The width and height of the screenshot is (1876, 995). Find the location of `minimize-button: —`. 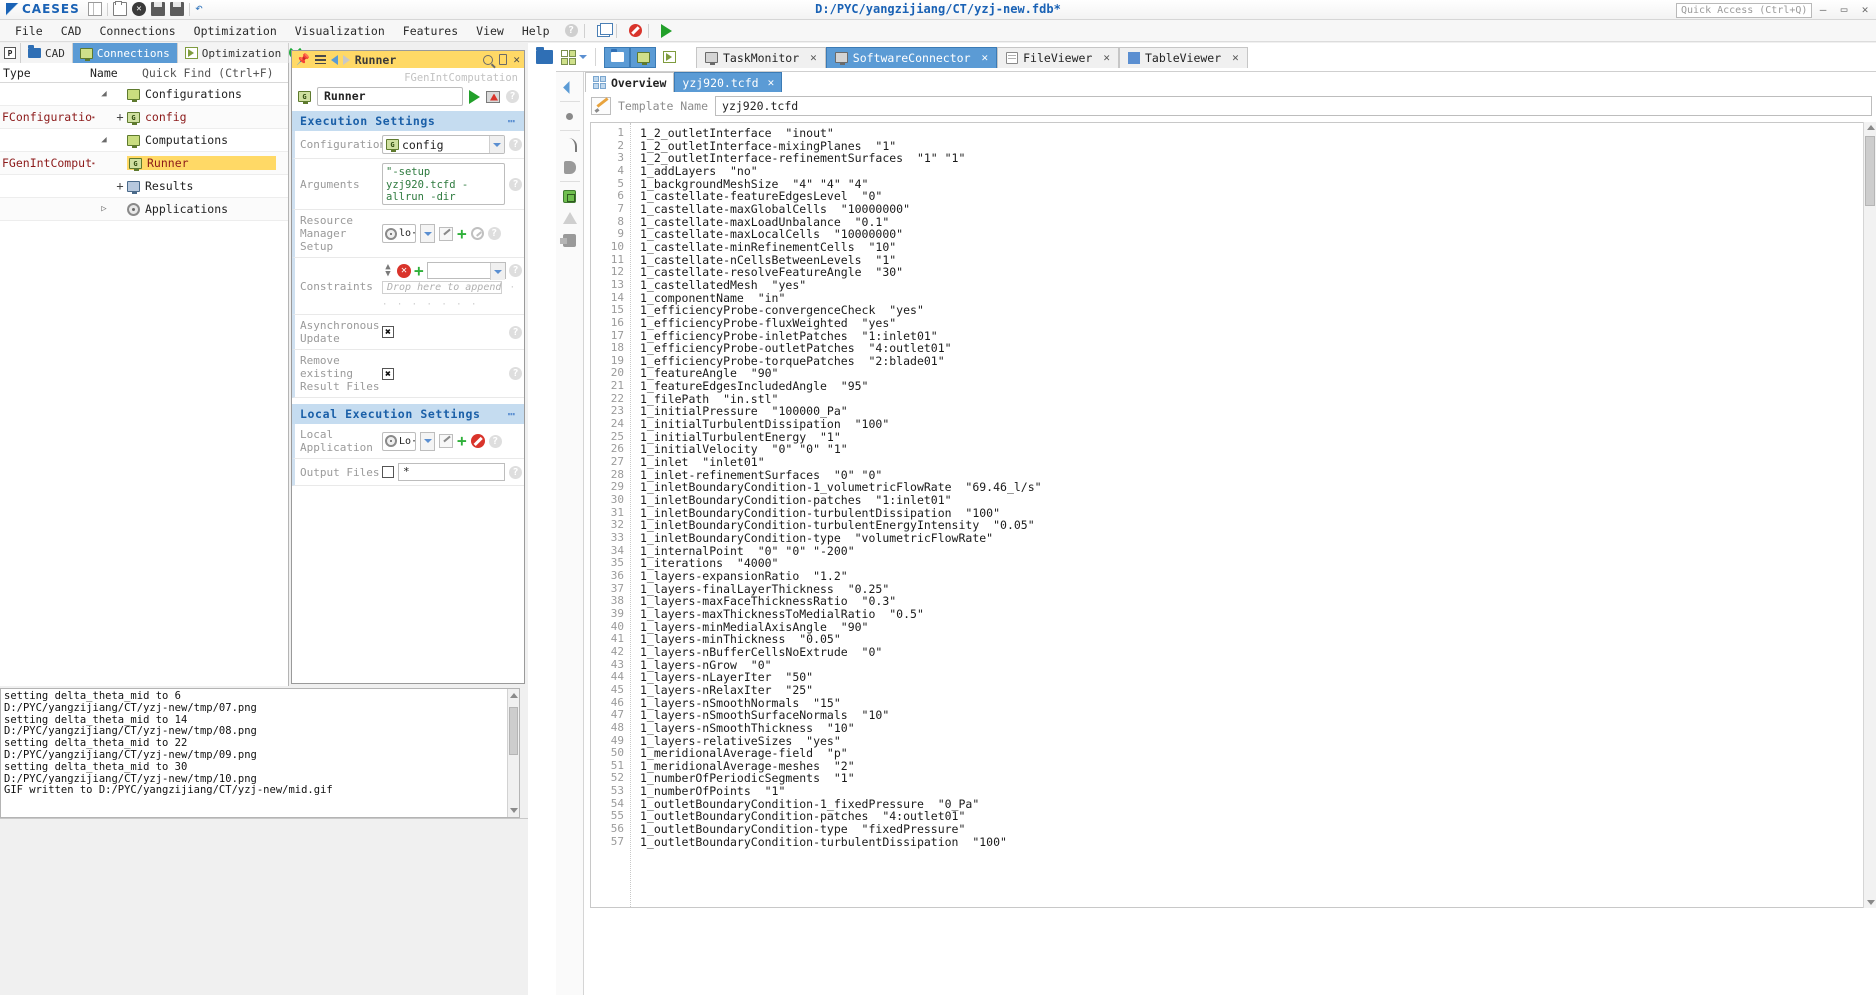

minimize-button: — is located at coordinates (1823, 9).